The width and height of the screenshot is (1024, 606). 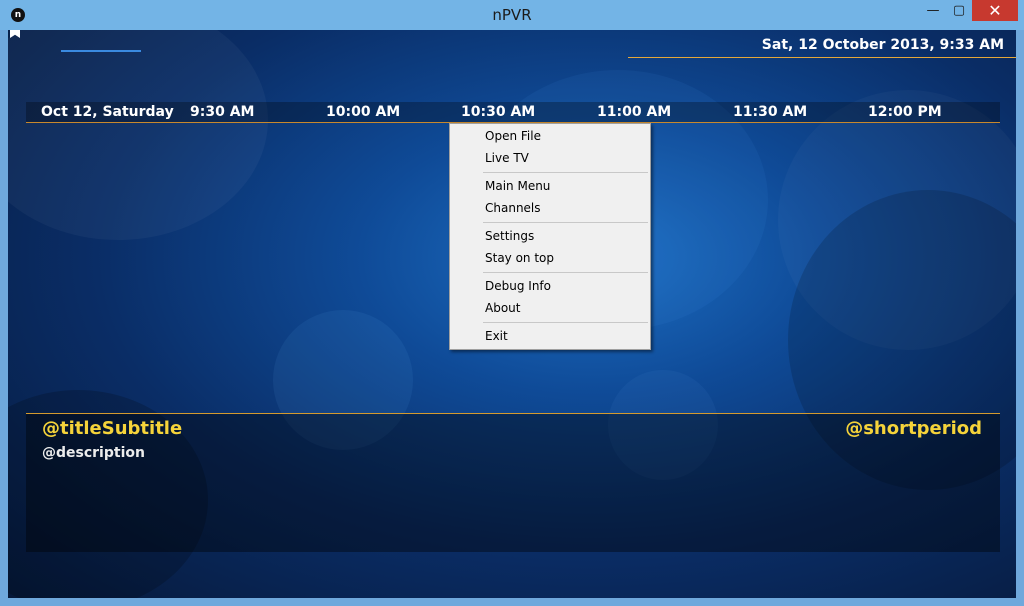 I want to click on close-button: ✕, so click(x=995, y=10).